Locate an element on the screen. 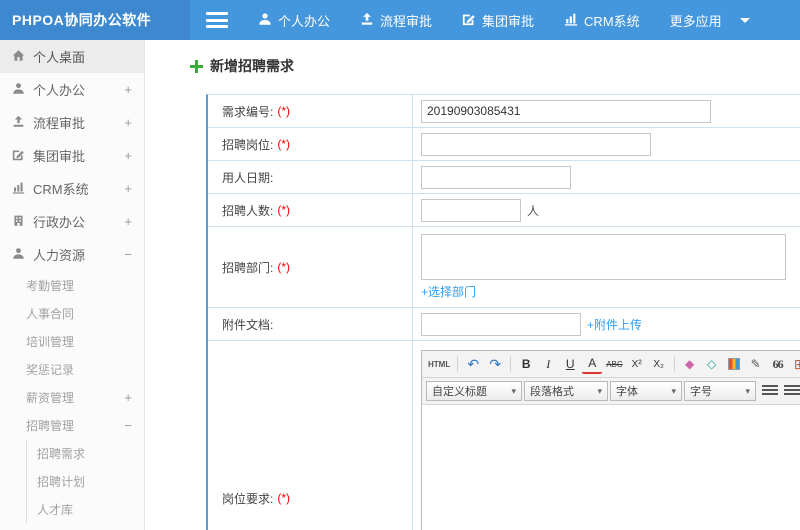 The width and height of the screenshot is (800, 530). subitem-label: 人才库 is located at coordinates (55, 509).